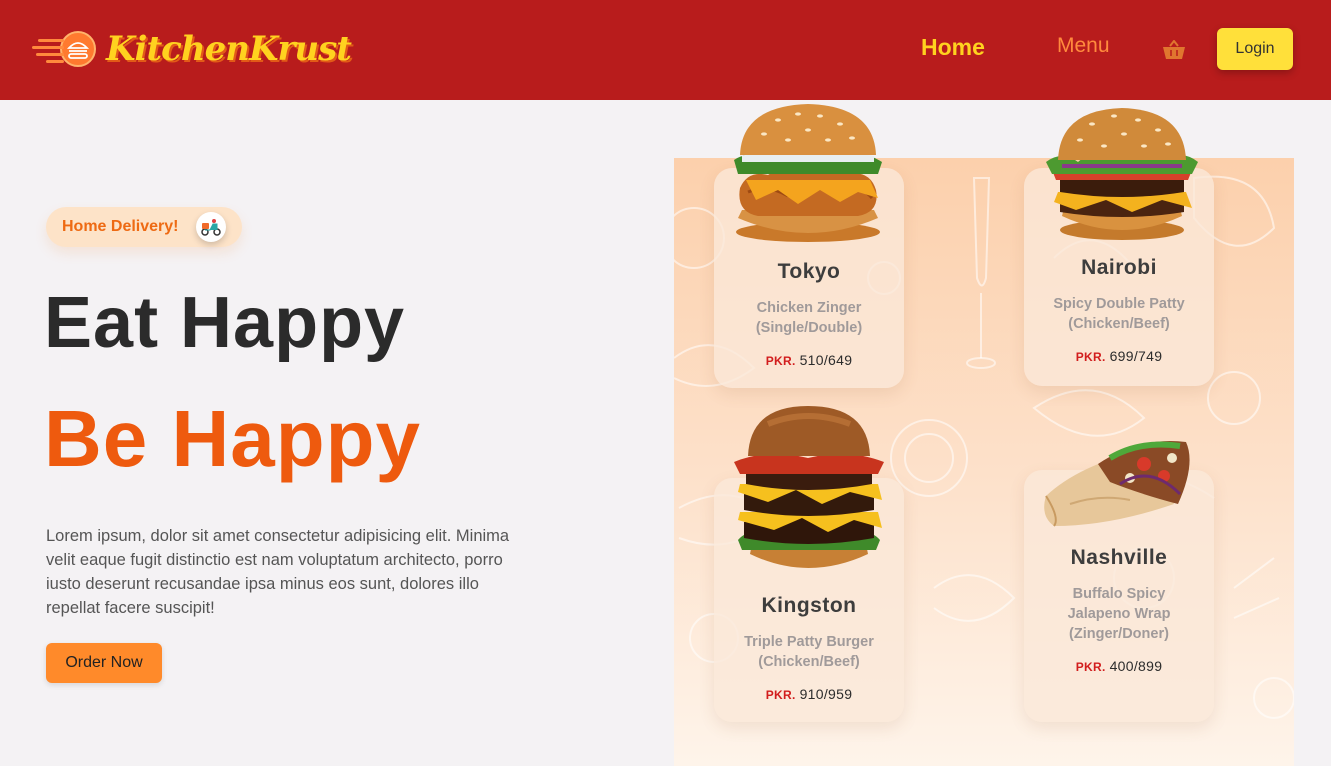 The width and height of the screenshot is (1331, 766). I want to click on card-title: Nashville, so click(1119, 557).